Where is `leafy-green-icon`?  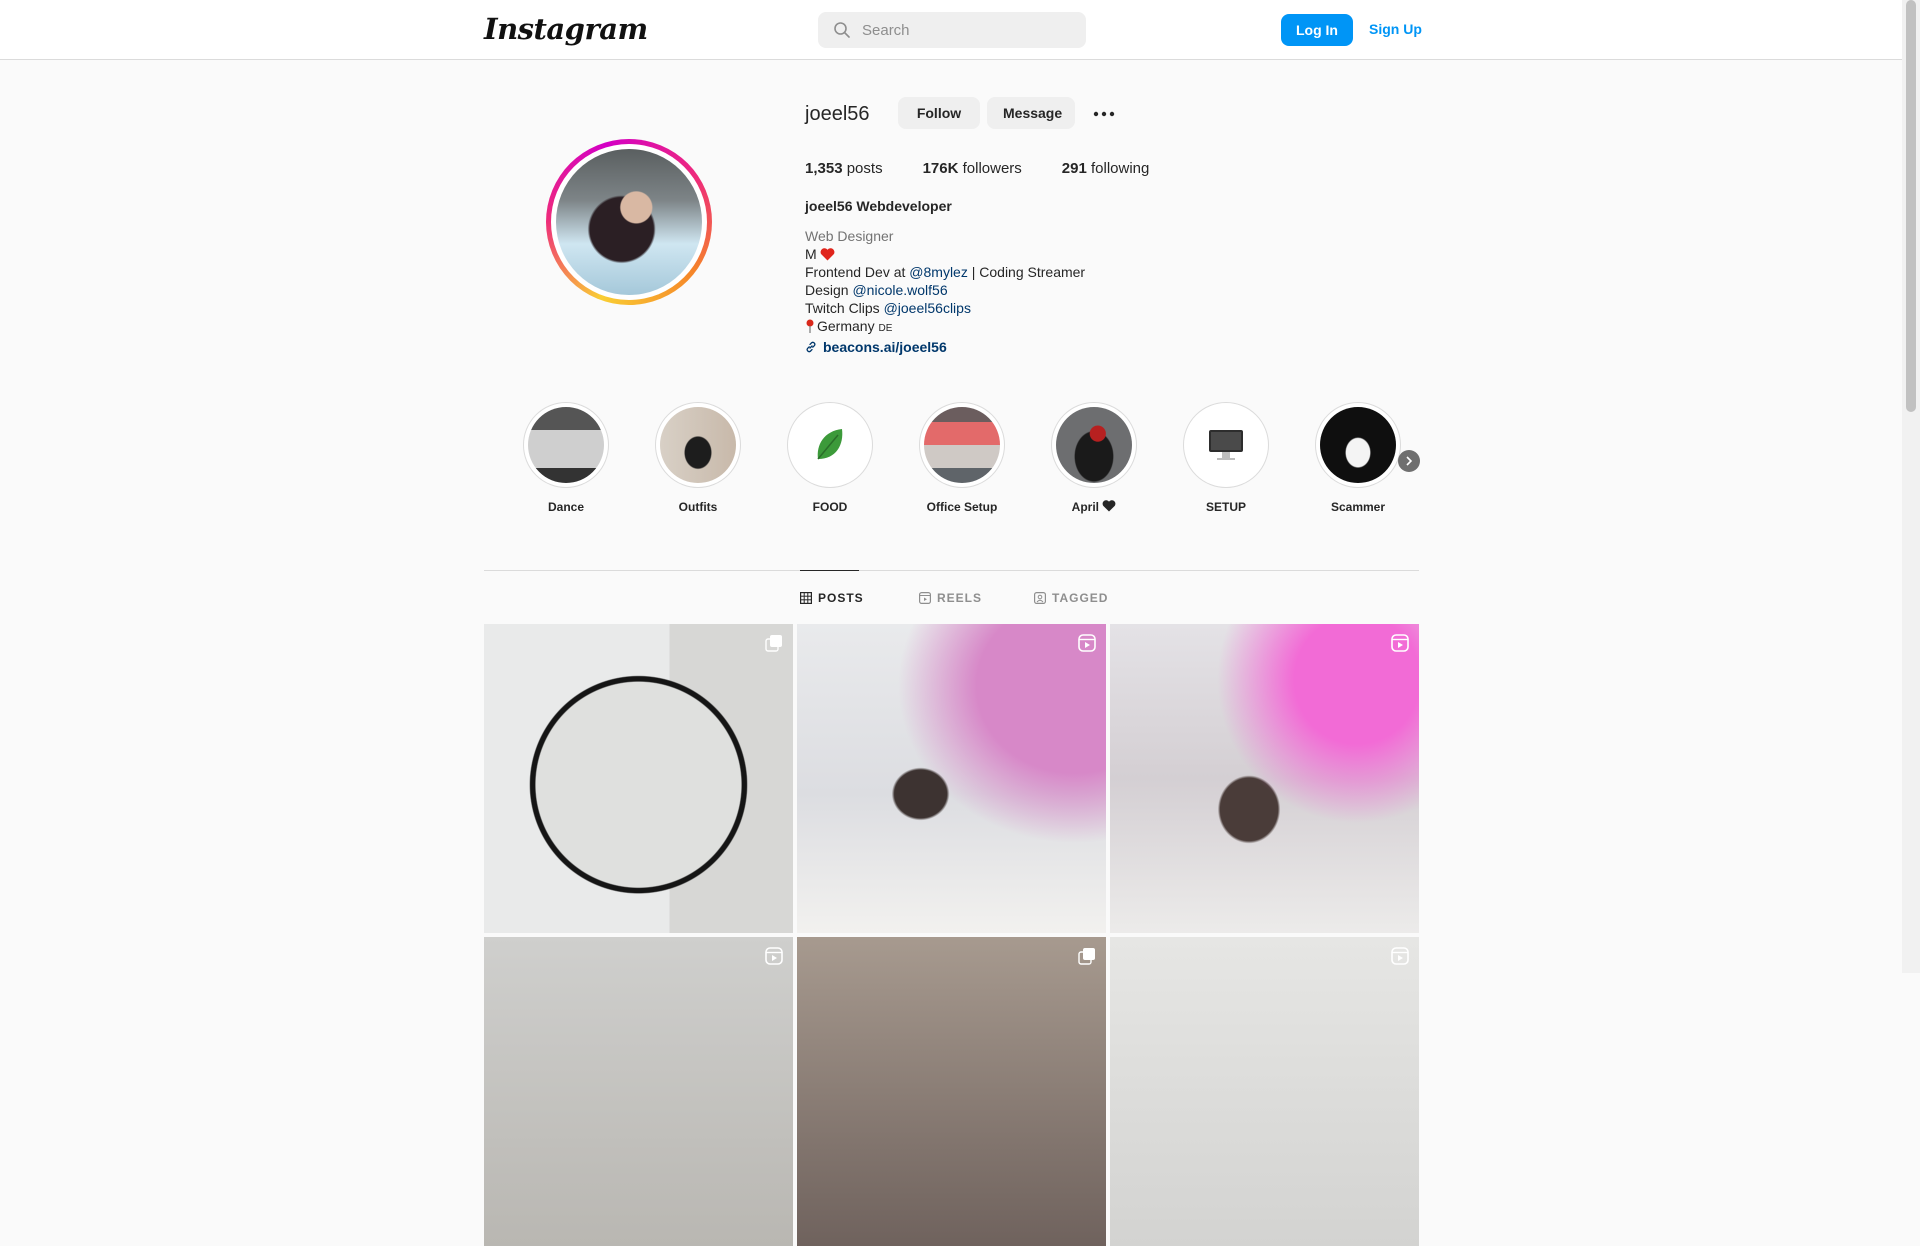
leafy-green-icon is located at coordinates (830, 444).